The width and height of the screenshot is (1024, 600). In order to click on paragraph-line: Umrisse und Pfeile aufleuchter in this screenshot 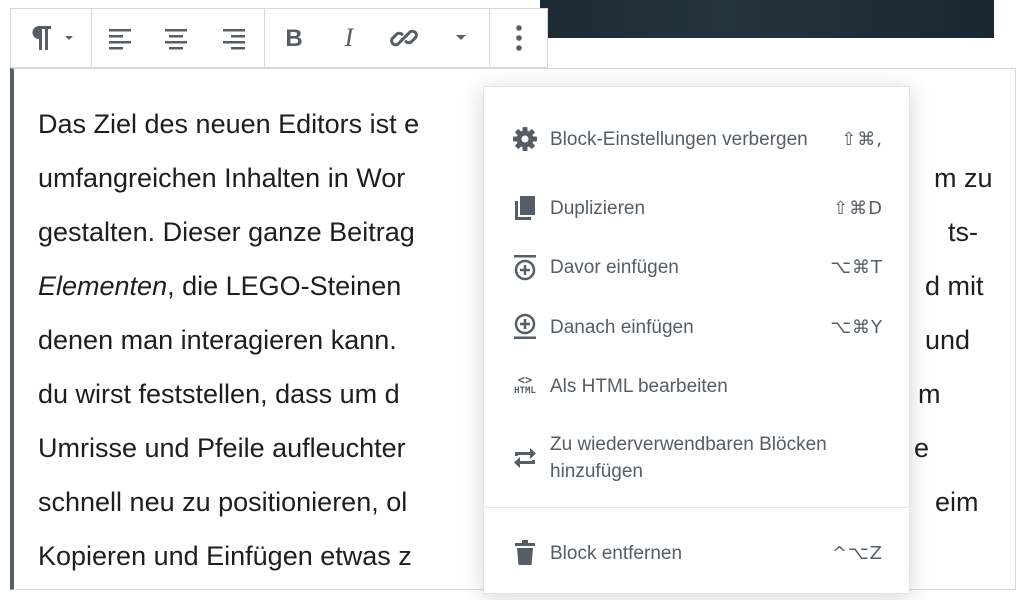, I will do `click(222, 448)`.